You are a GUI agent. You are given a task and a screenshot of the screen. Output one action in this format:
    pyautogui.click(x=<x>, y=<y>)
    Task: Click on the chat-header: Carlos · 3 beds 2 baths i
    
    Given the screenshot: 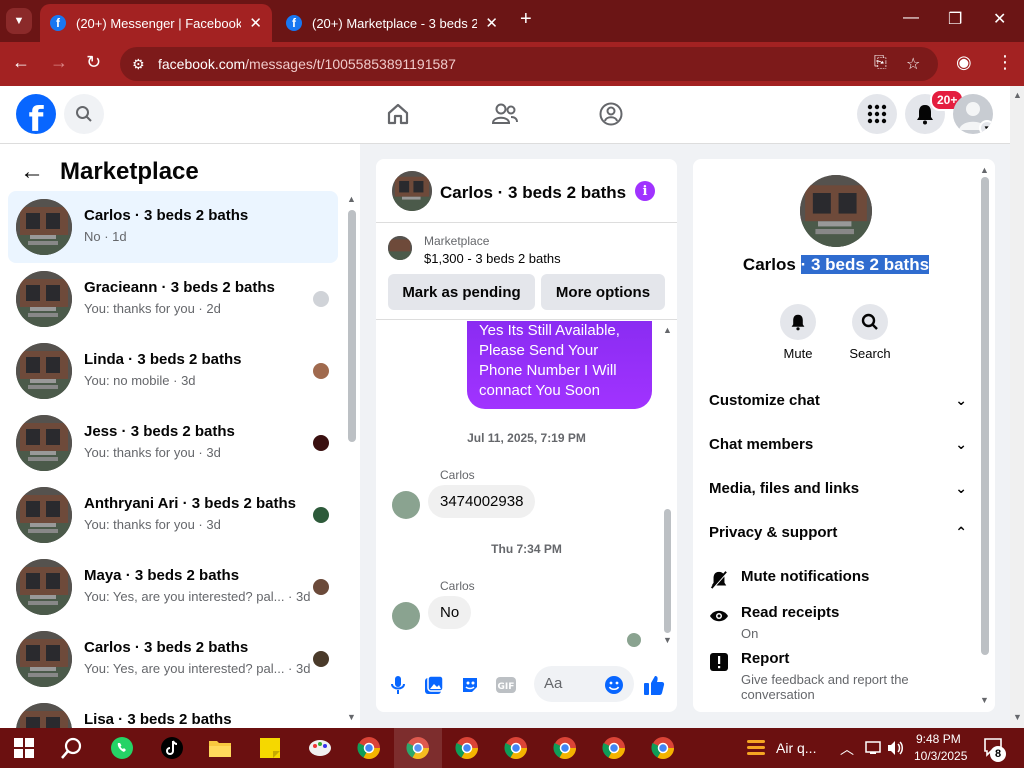 What is the action you would take?
    pyautogui.click(x=526, y=191)
    